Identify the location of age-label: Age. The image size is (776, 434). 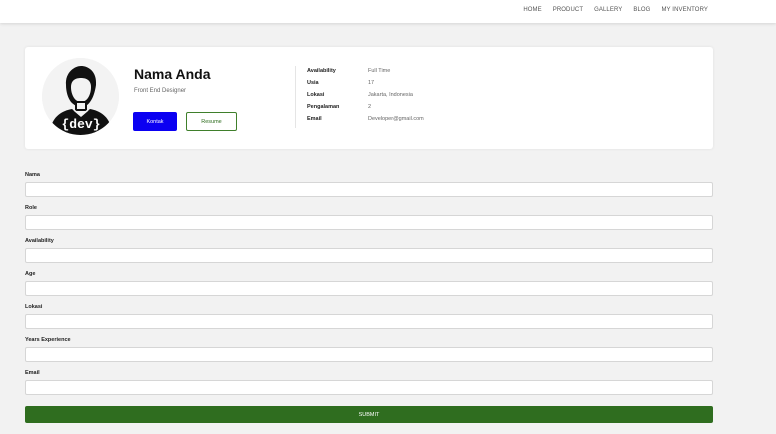
(30, 274).